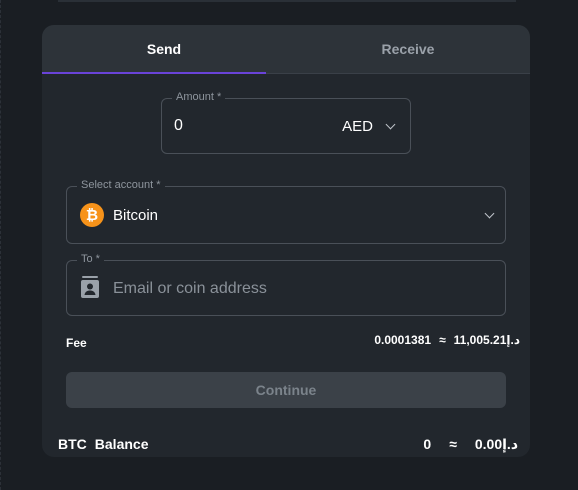 This screenshot has width=578, height=490. I want to click on account-name: Bitcoin, so click(136, 215).